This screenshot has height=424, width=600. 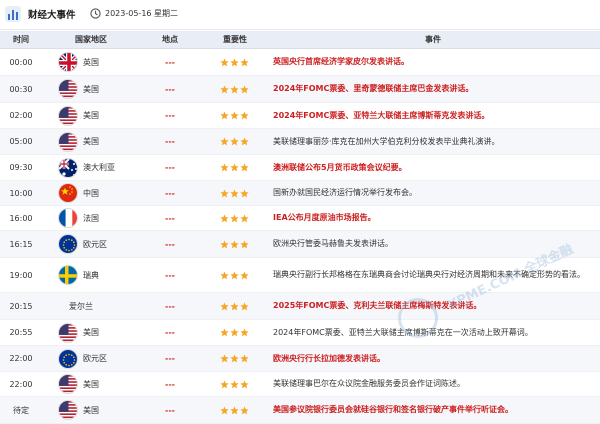 I want to click on table-row: 05:00 美国 --- 美联储理事丽莎·库克在加州大学伯克利分校发表毕业典礼演讲。, so click(x=300, y=142).